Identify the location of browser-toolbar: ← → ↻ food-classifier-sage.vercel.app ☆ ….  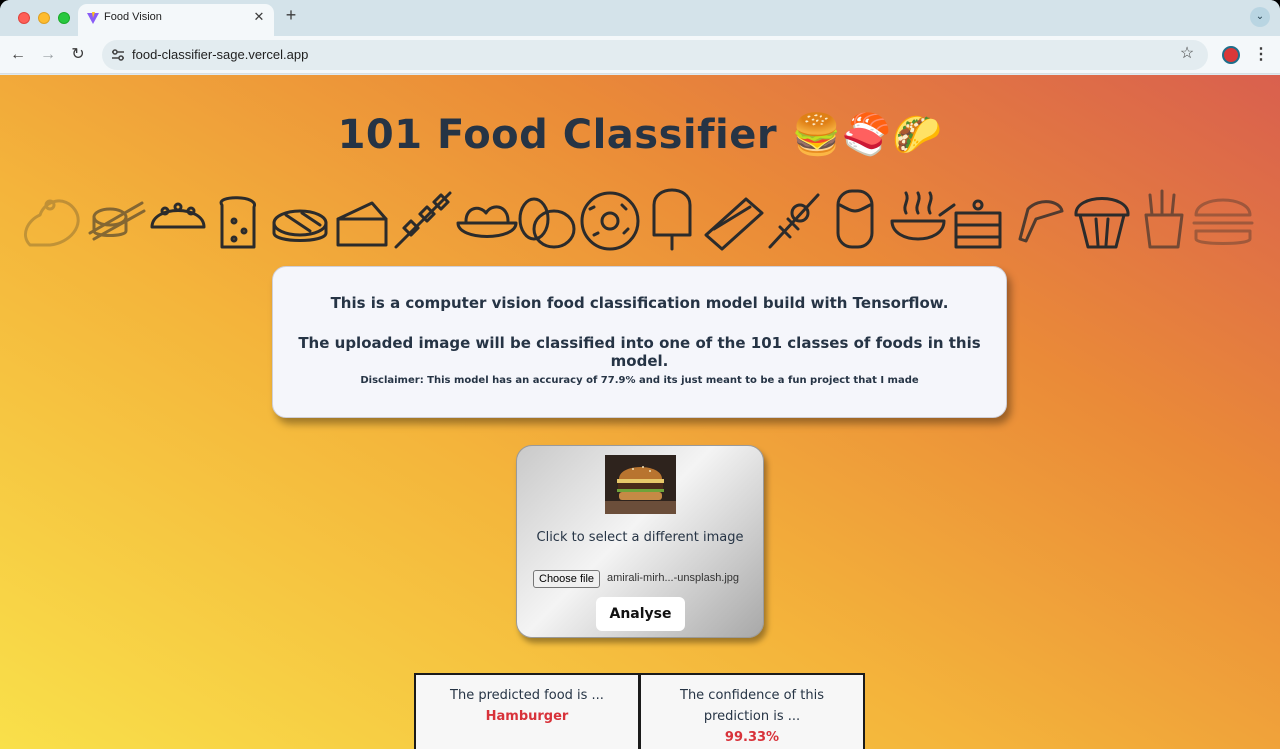
(640, 55).